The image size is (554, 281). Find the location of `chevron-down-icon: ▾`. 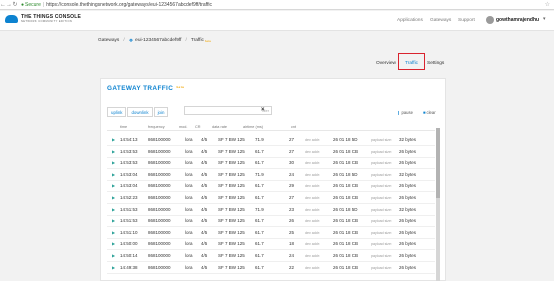

chevron-down-icon: ▾ is located at coordinates (544, 19).